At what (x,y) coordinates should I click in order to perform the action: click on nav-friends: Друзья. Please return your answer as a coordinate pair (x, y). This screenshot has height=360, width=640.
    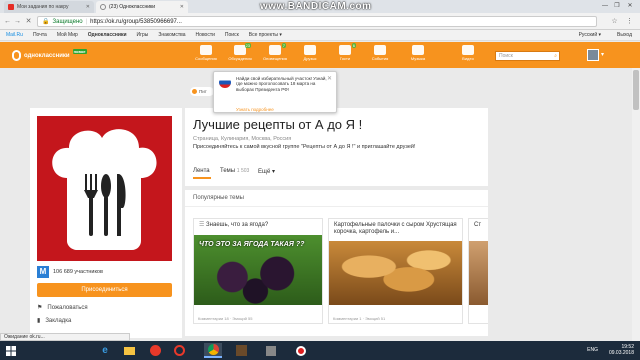
    Looking at the image, I should click on (310, 53).